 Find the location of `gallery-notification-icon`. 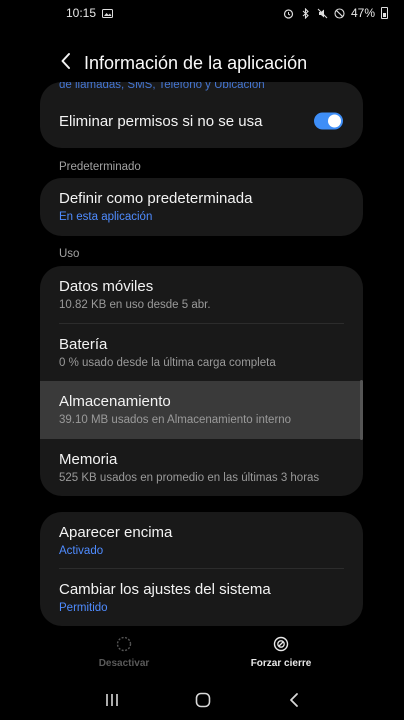

gallery-notification-icon is located at coordinates (108, 13).